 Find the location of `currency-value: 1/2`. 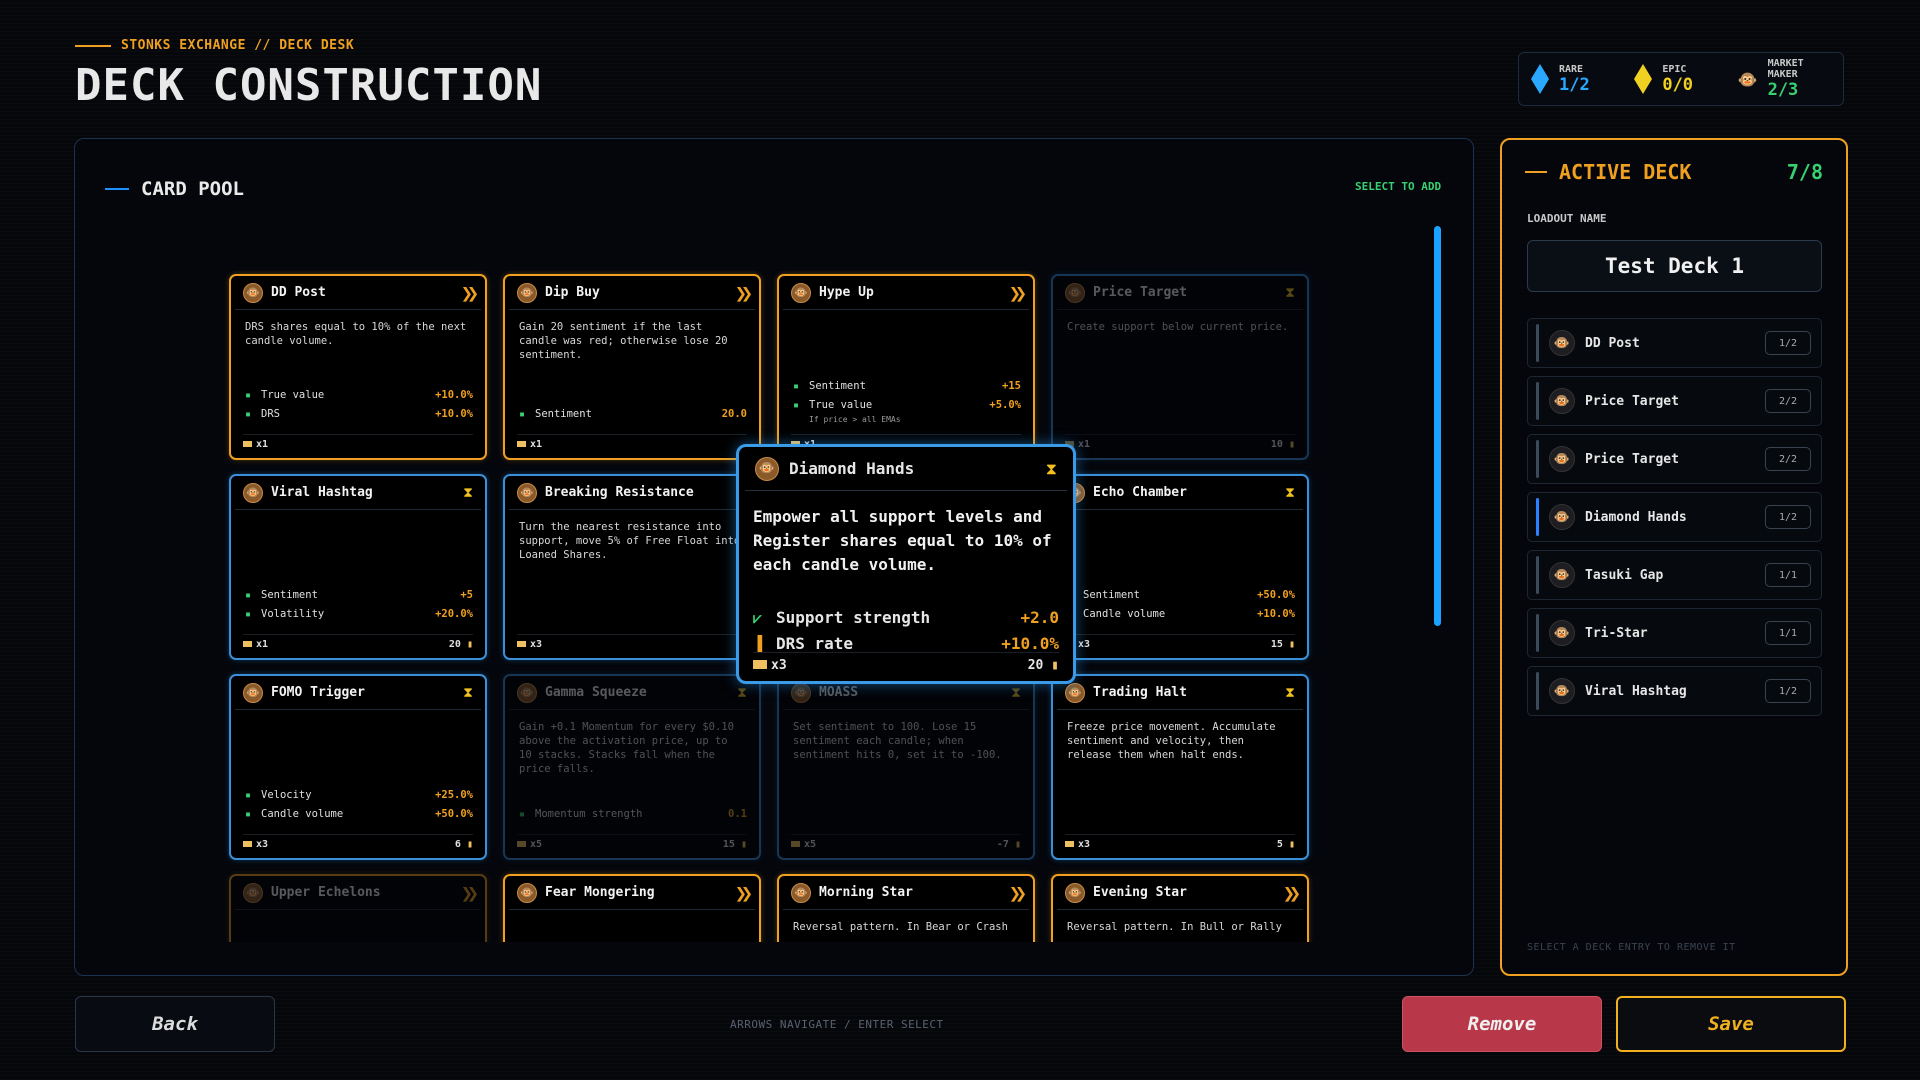

currency-value: 1/2 is located at coordinates (1574, 84).